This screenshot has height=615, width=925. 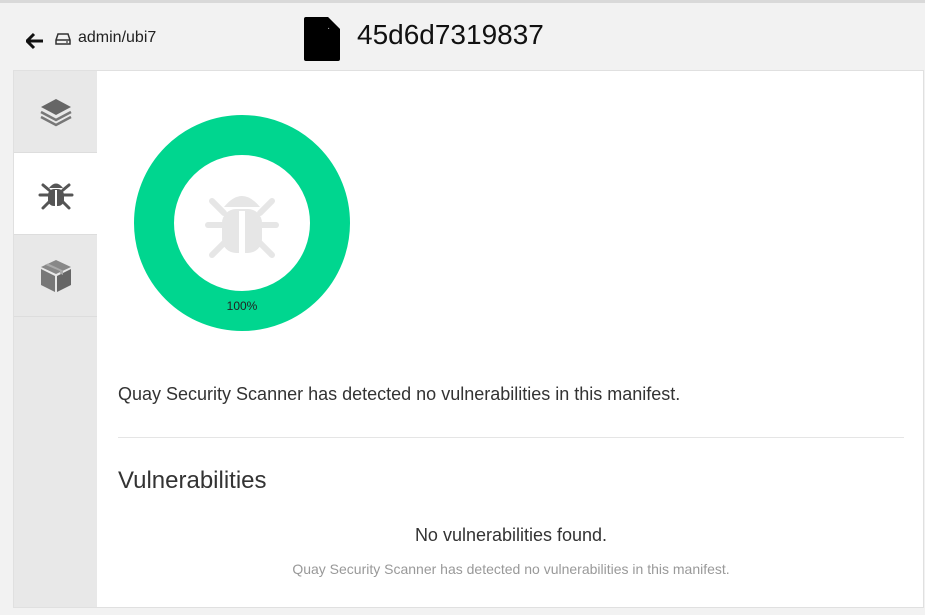 I want to click on bug-icon, so click(x=55, y=196).